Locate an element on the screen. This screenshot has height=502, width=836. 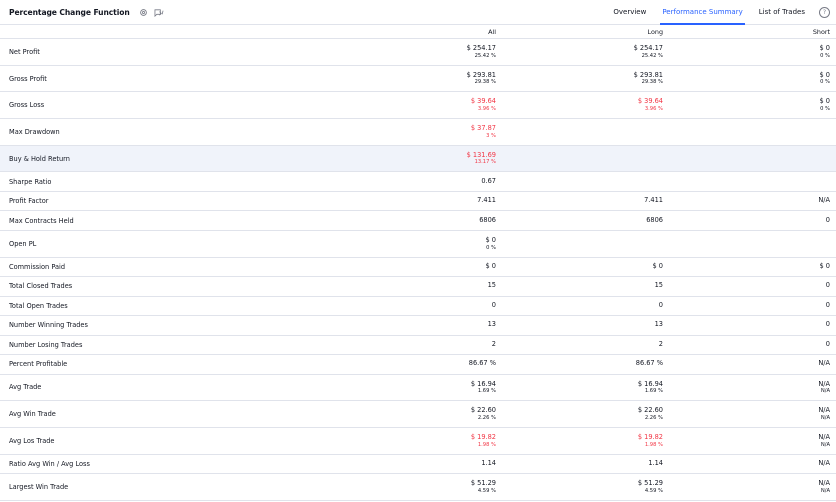
table-row: Number Winning Trades 13 13 0 is located at coordinates (418, 326).